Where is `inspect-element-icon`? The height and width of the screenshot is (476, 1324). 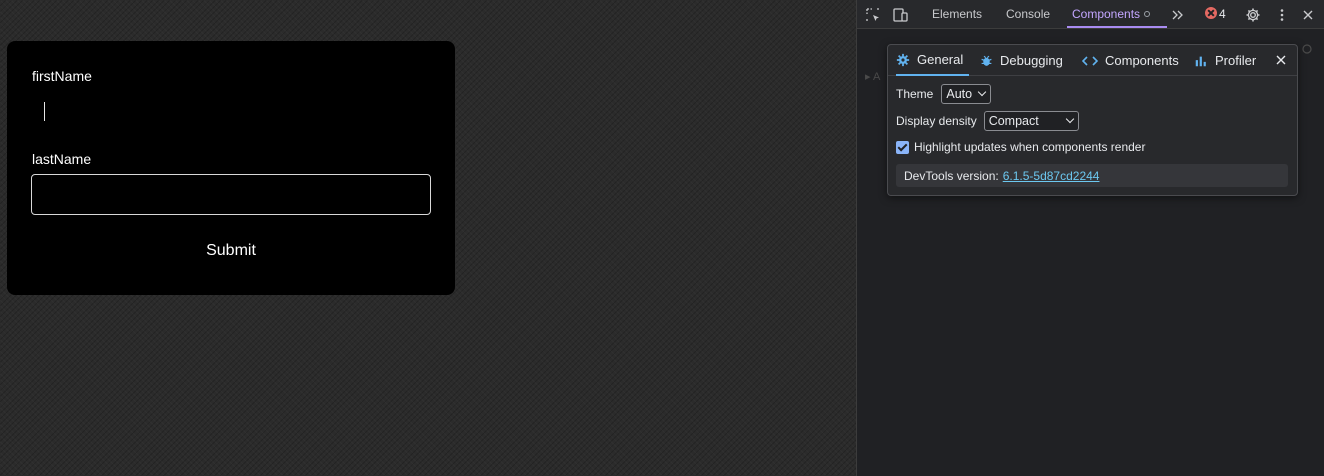
inspect-element-icon is located at coordinates (873, 15).